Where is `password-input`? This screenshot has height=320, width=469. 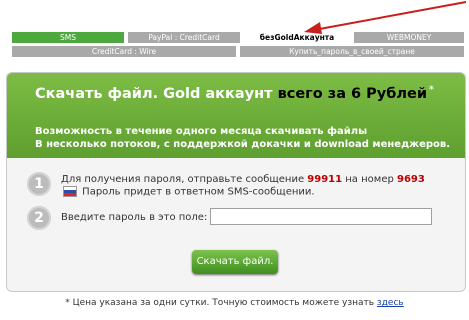
password-input is located at coordinates (321, 216).